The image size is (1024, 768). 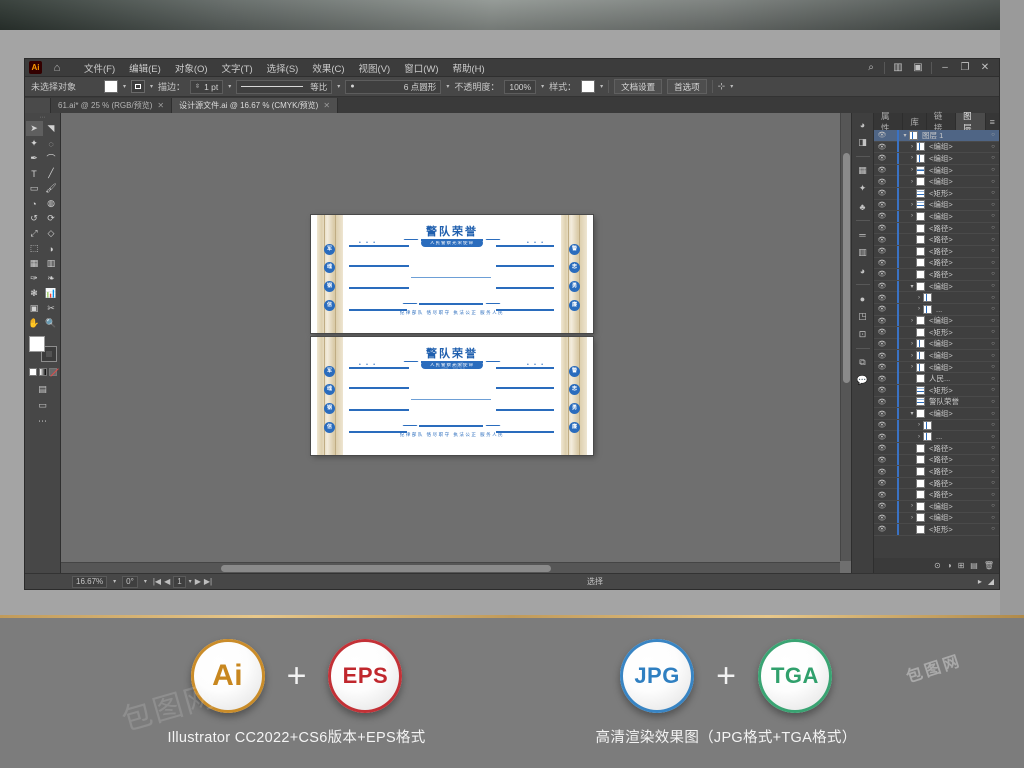 I want to click on eraser-tool: ↺, so click(x=34, y=218).